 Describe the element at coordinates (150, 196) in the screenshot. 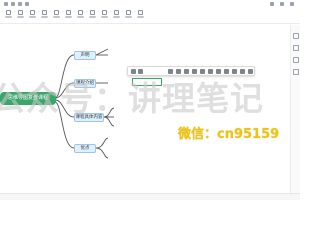

I see `status-bar` at that location.